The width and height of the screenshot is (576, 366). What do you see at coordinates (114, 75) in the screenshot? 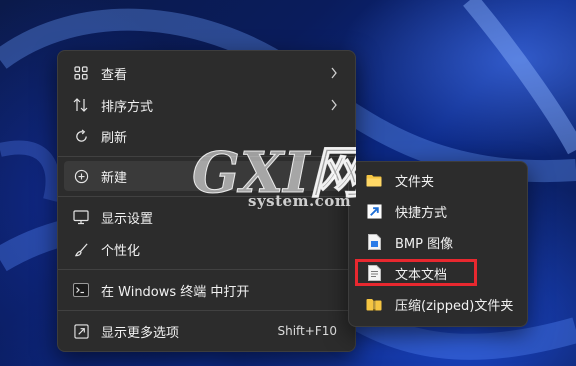
I see `menu-item-label: 查看` at bounding box center [114, 75].